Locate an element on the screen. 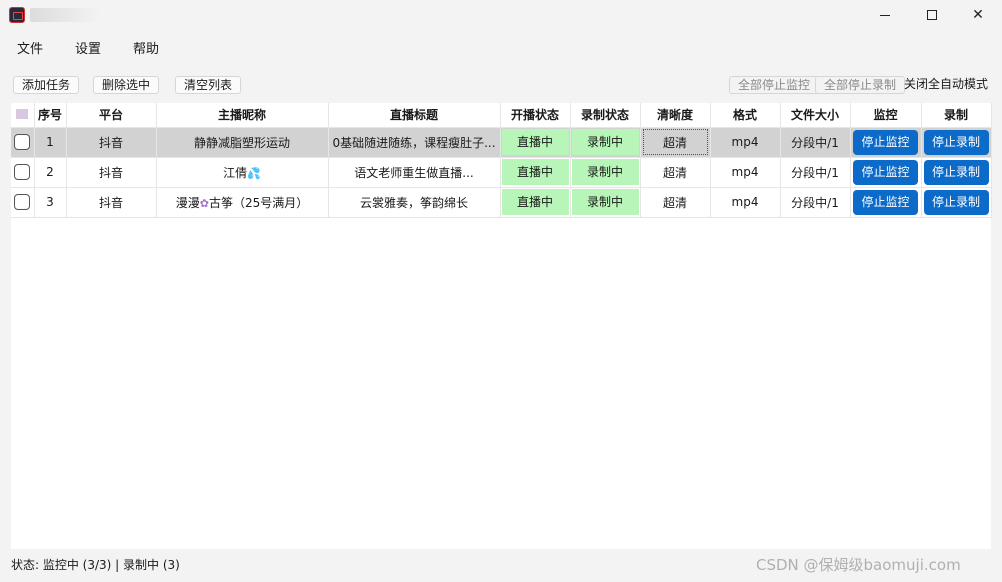 This screenshot has width=1002, height=582. title-bar: ✕ is located at coordinates (501, 15).